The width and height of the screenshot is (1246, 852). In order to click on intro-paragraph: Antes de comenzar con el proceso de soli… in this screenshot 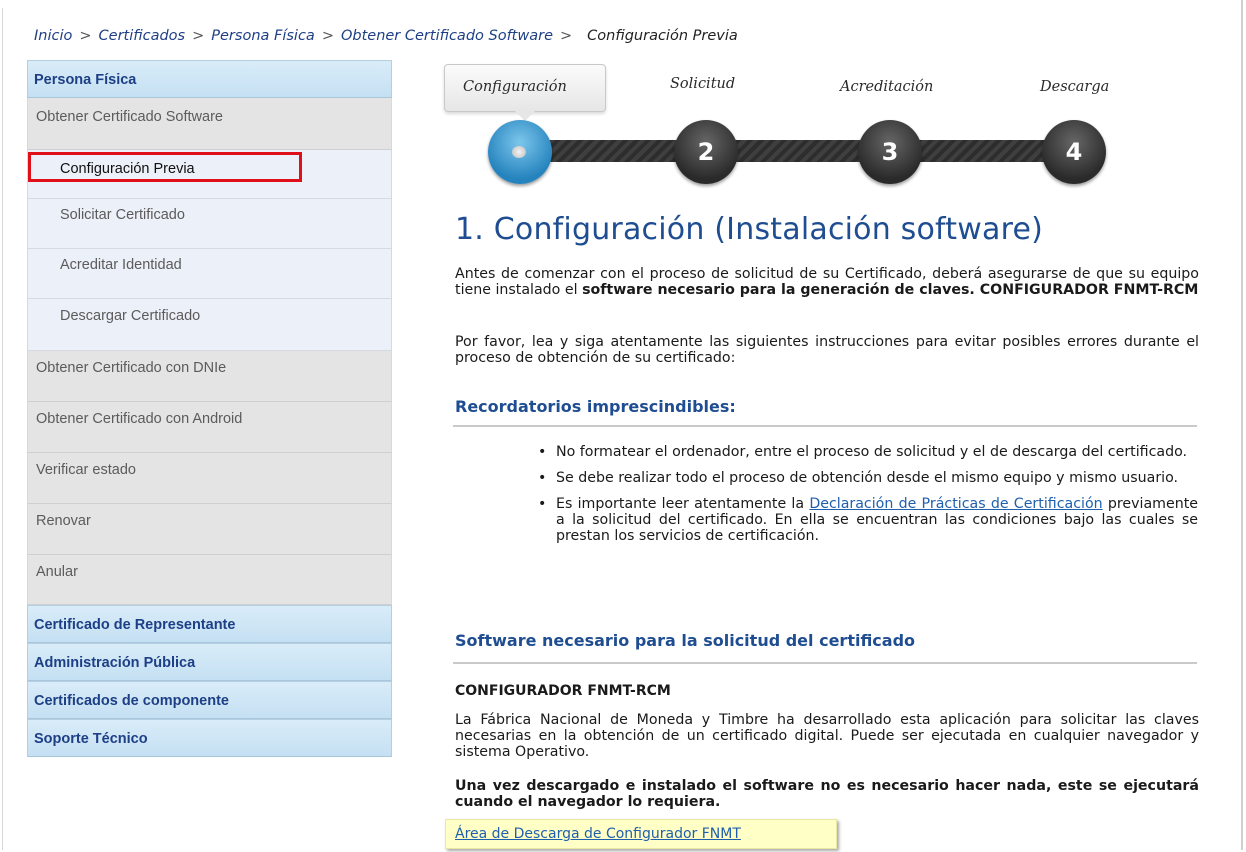, I will do `click(827, 282)`.